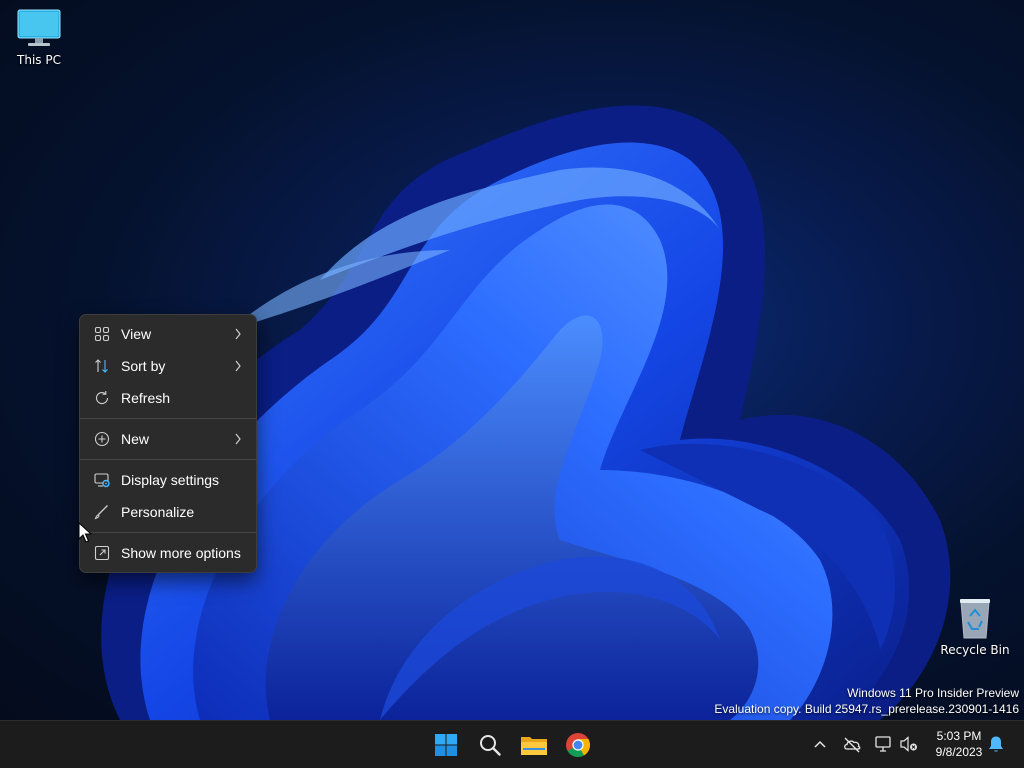 The image size is (1024, 768). I want to click on windows-start-icon, so click(446, 745).